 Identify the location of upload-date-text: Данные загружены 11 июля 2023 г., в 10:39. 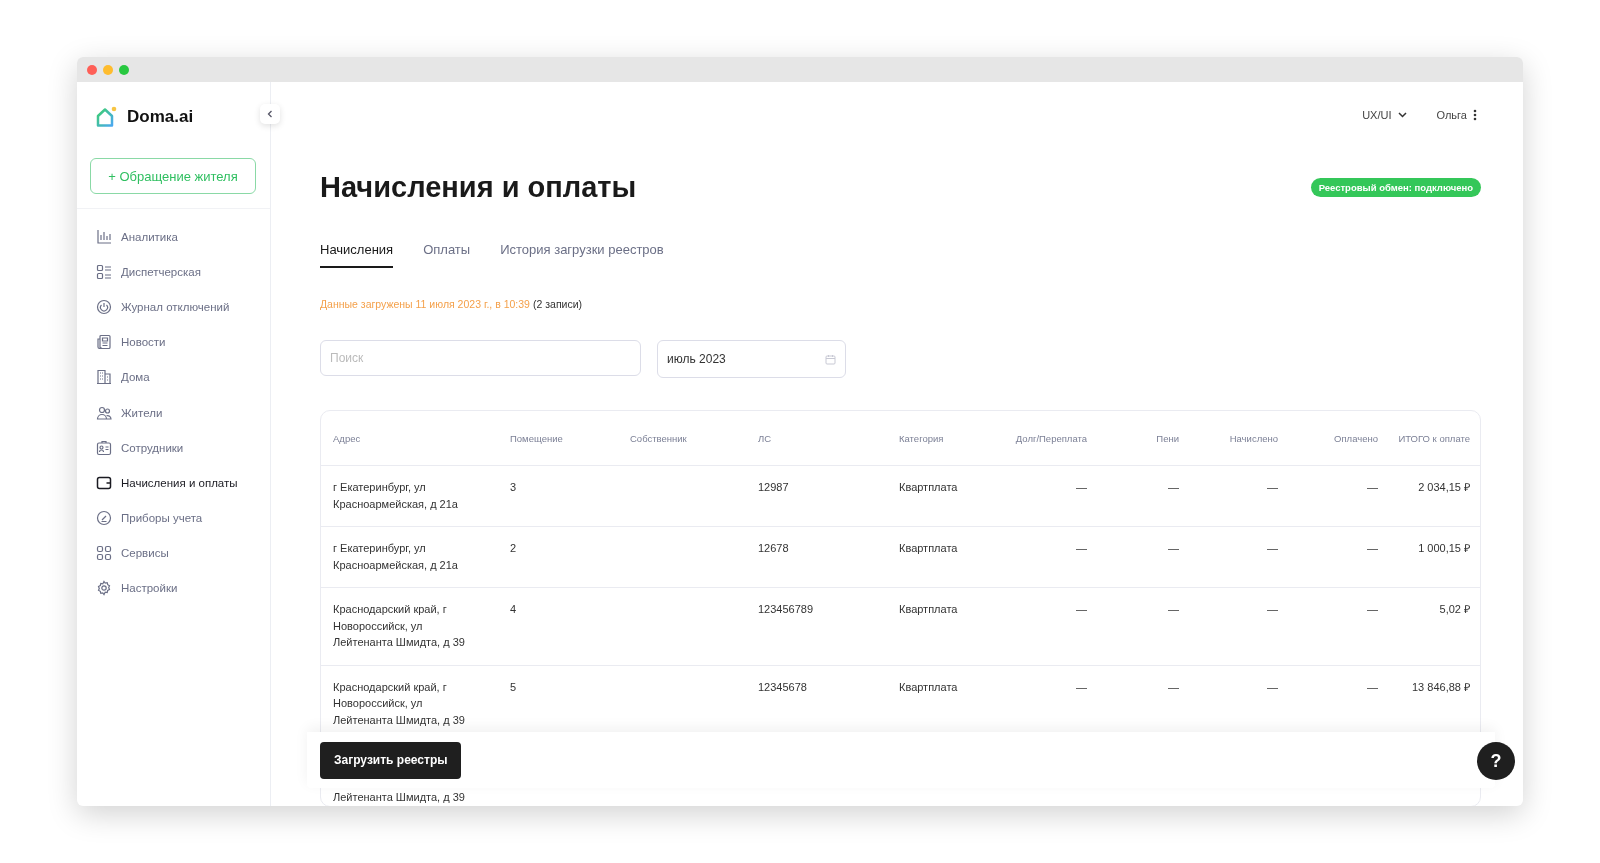
(425, 304).